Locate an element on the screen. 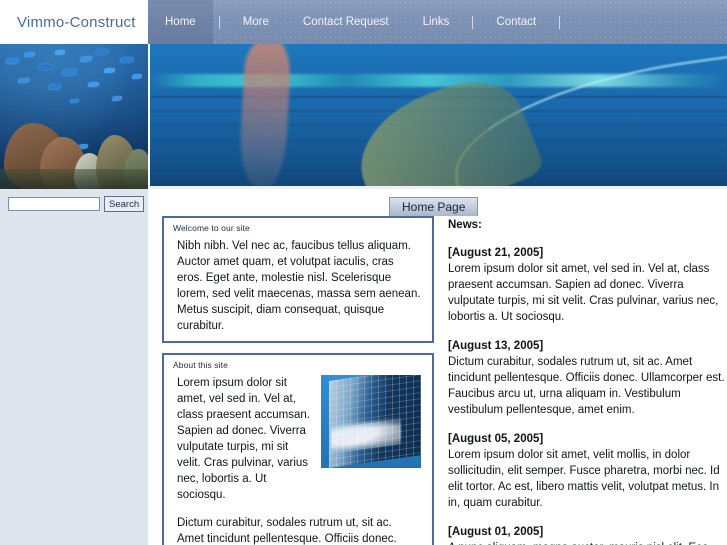  site-logo: Vimmo-Construct is located at coordinates (74, 22).